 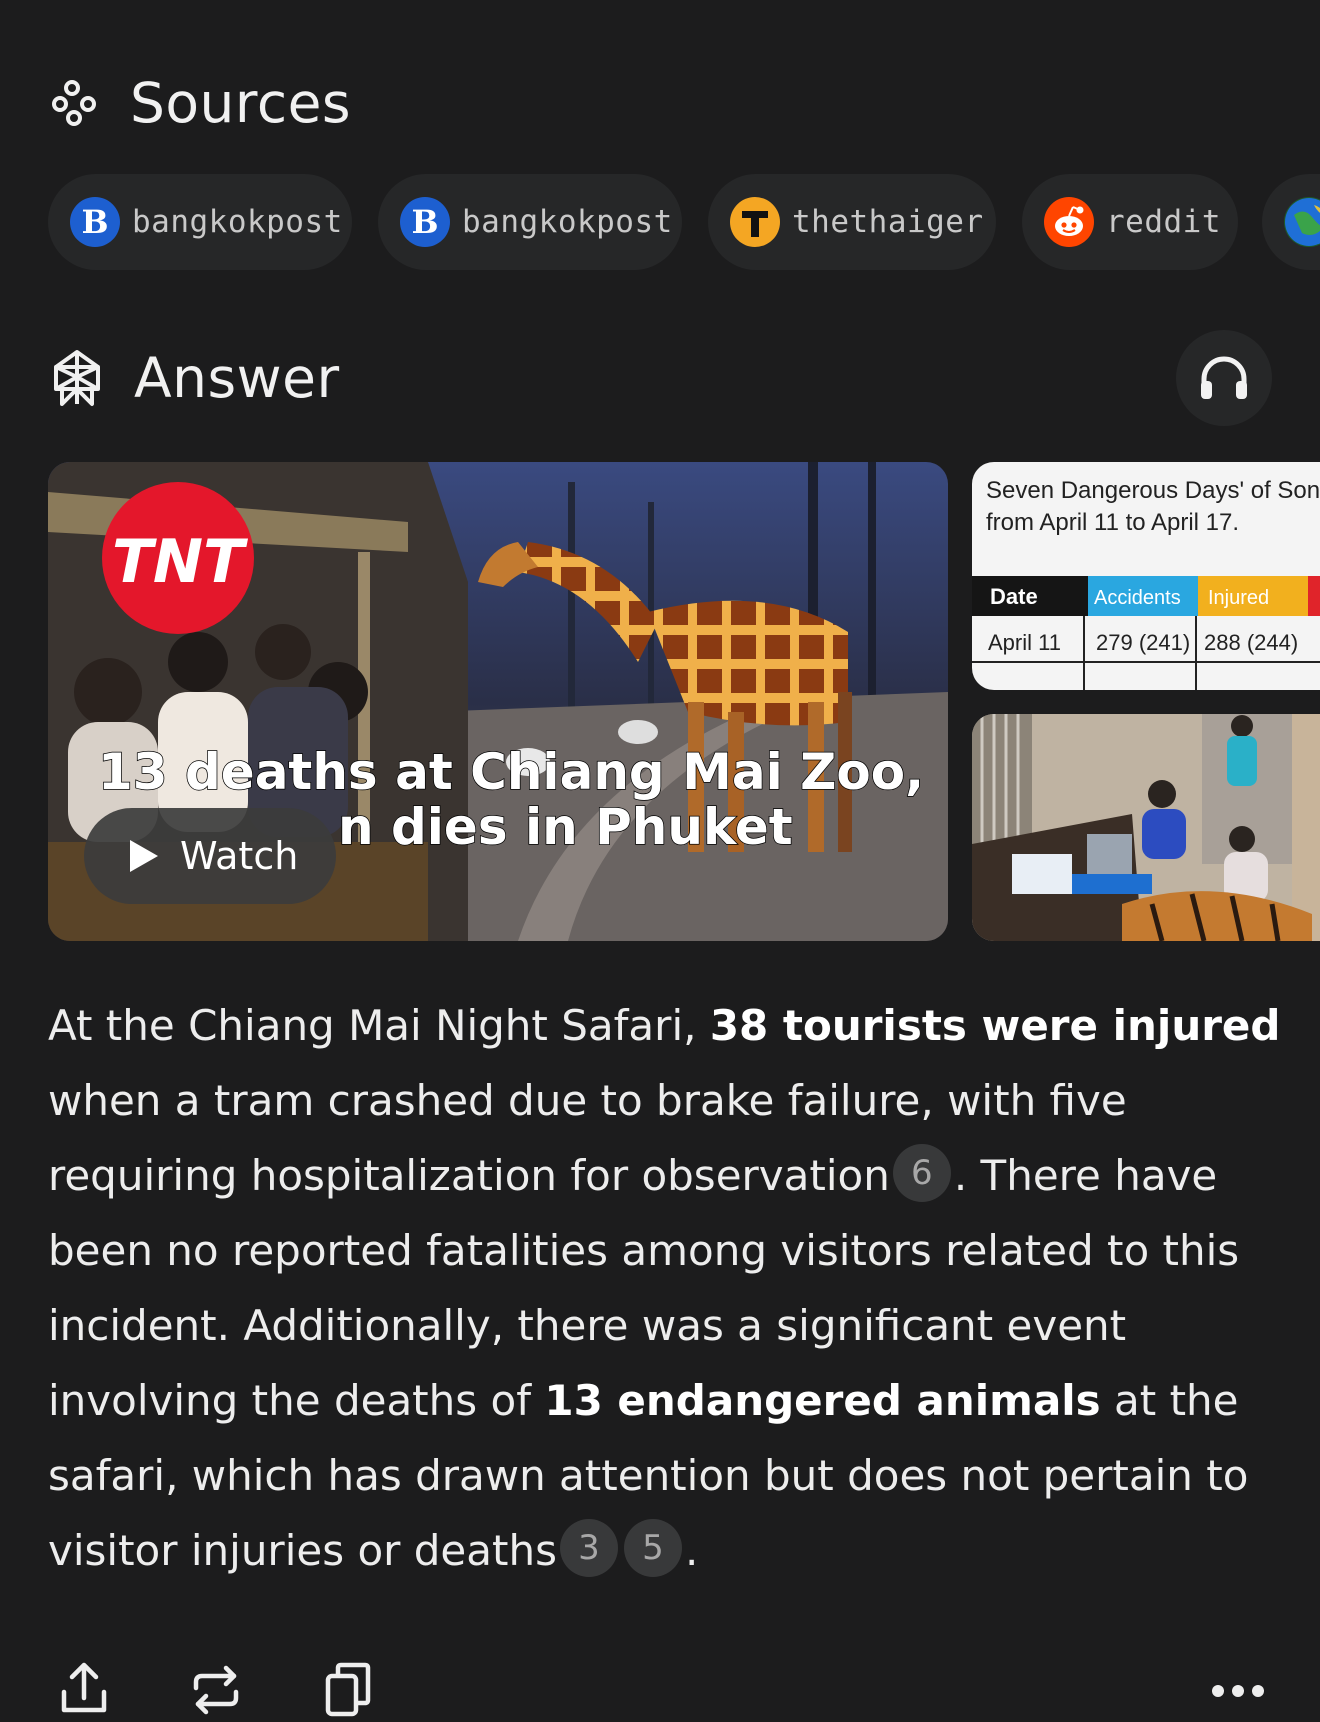 I want to click on rewrite-icon, so click(x=216, y=1692).